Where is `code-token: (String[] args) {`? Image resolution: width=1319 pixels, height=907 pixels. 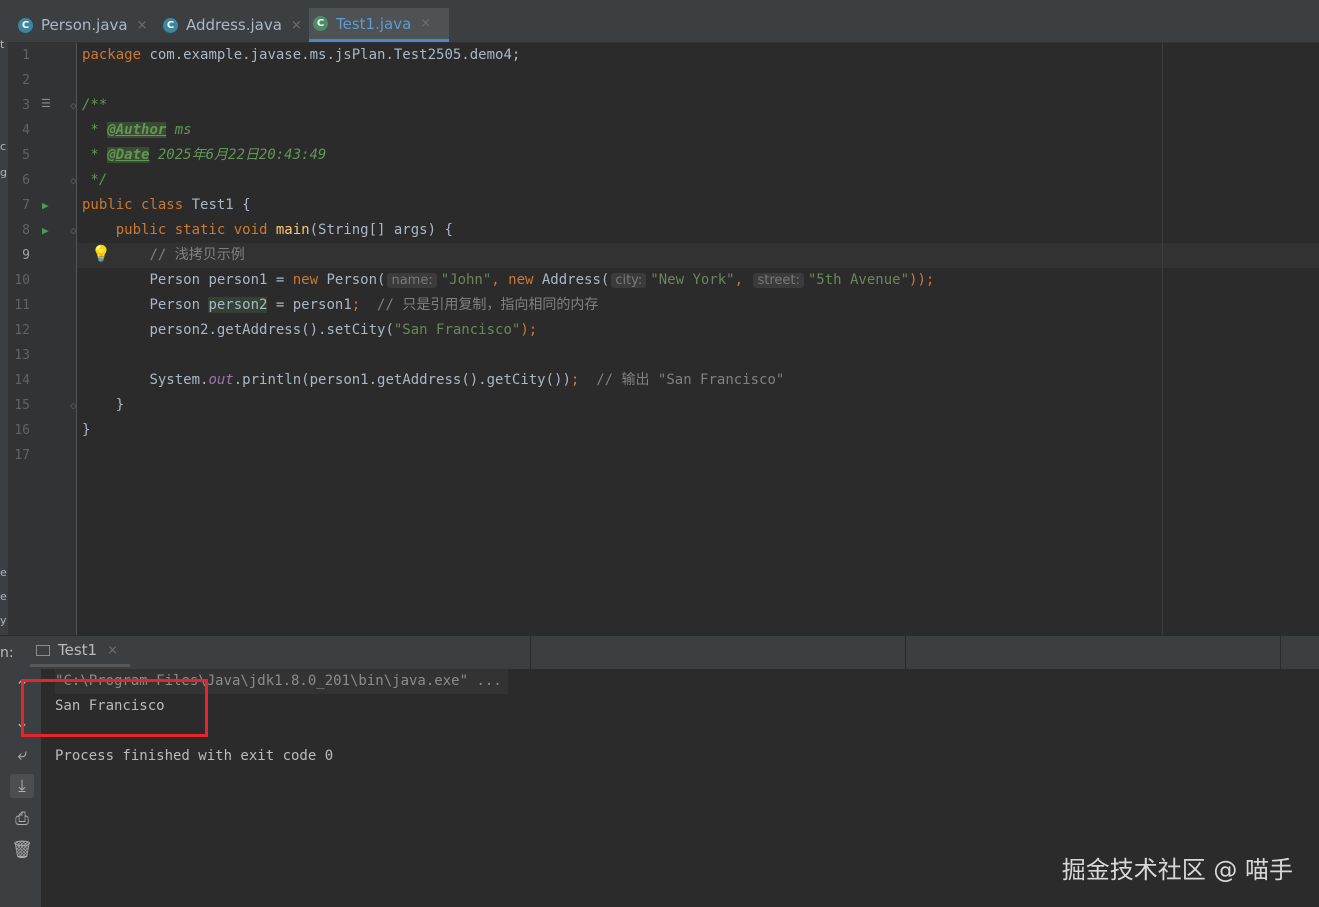 code-token: (String[] args) { is located at coordinates (381, 230).